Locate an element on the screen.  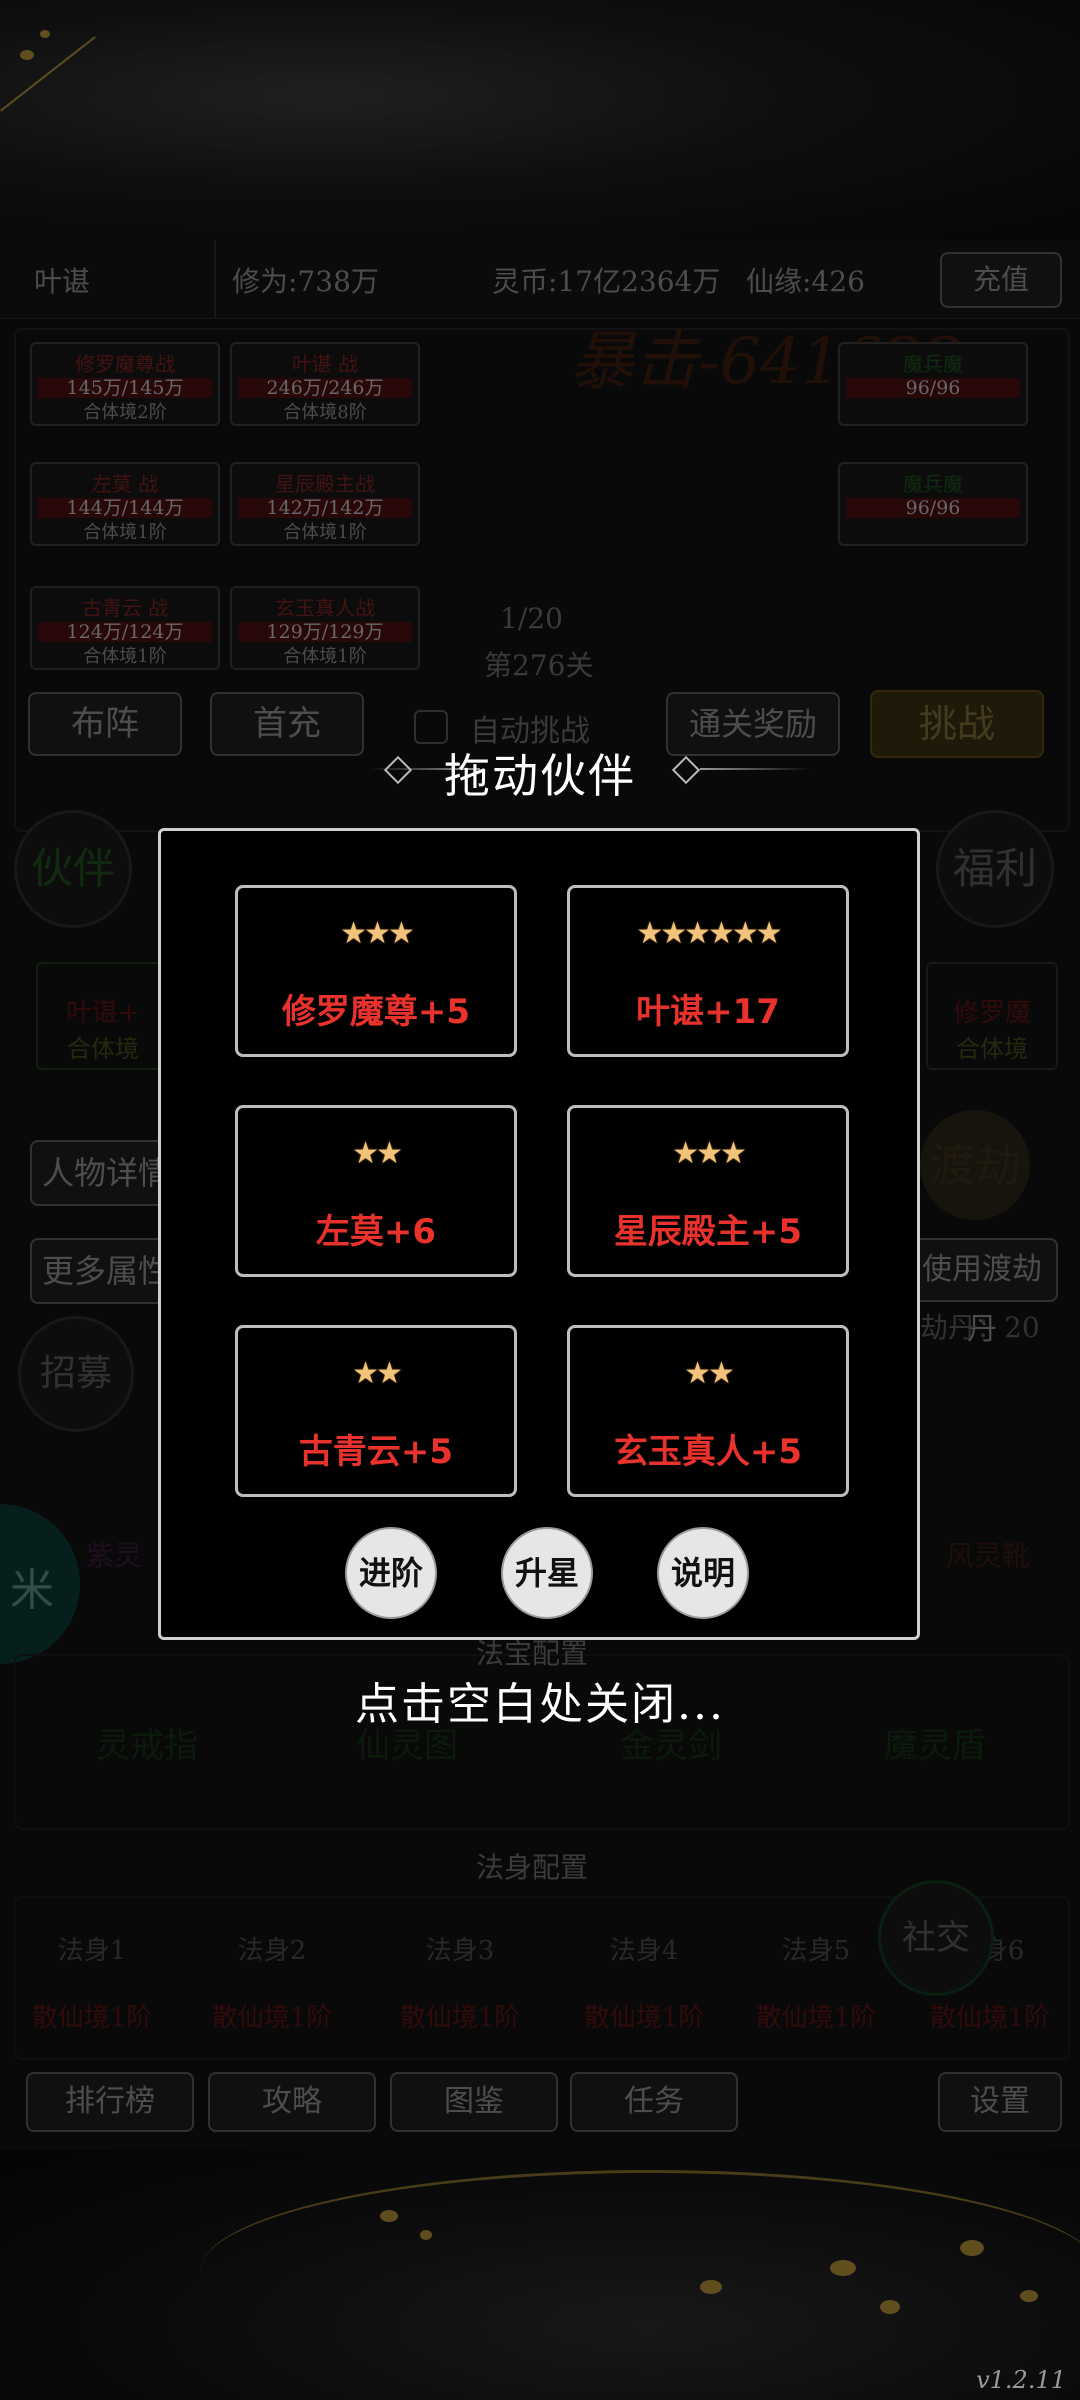
partner-name: 左莫+6 is located at coordinates (376, 1232).